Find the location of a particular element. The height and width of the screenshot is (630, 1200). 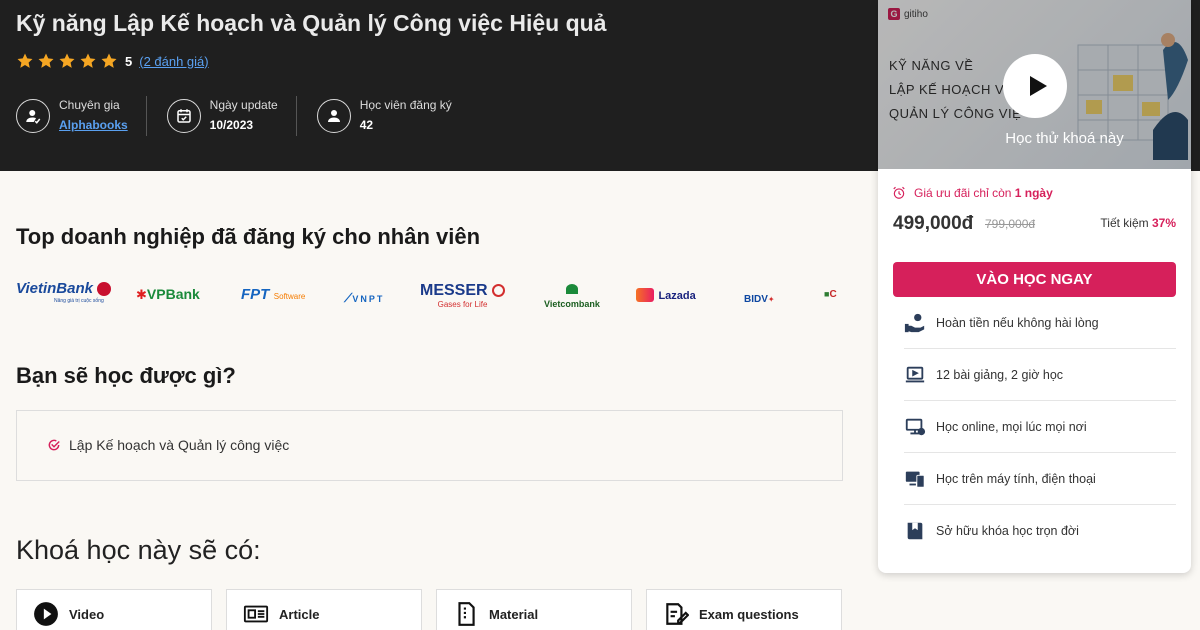

benefit-item: Sở hữu khóa học trọn đời is located at coordinates (1040, 531).